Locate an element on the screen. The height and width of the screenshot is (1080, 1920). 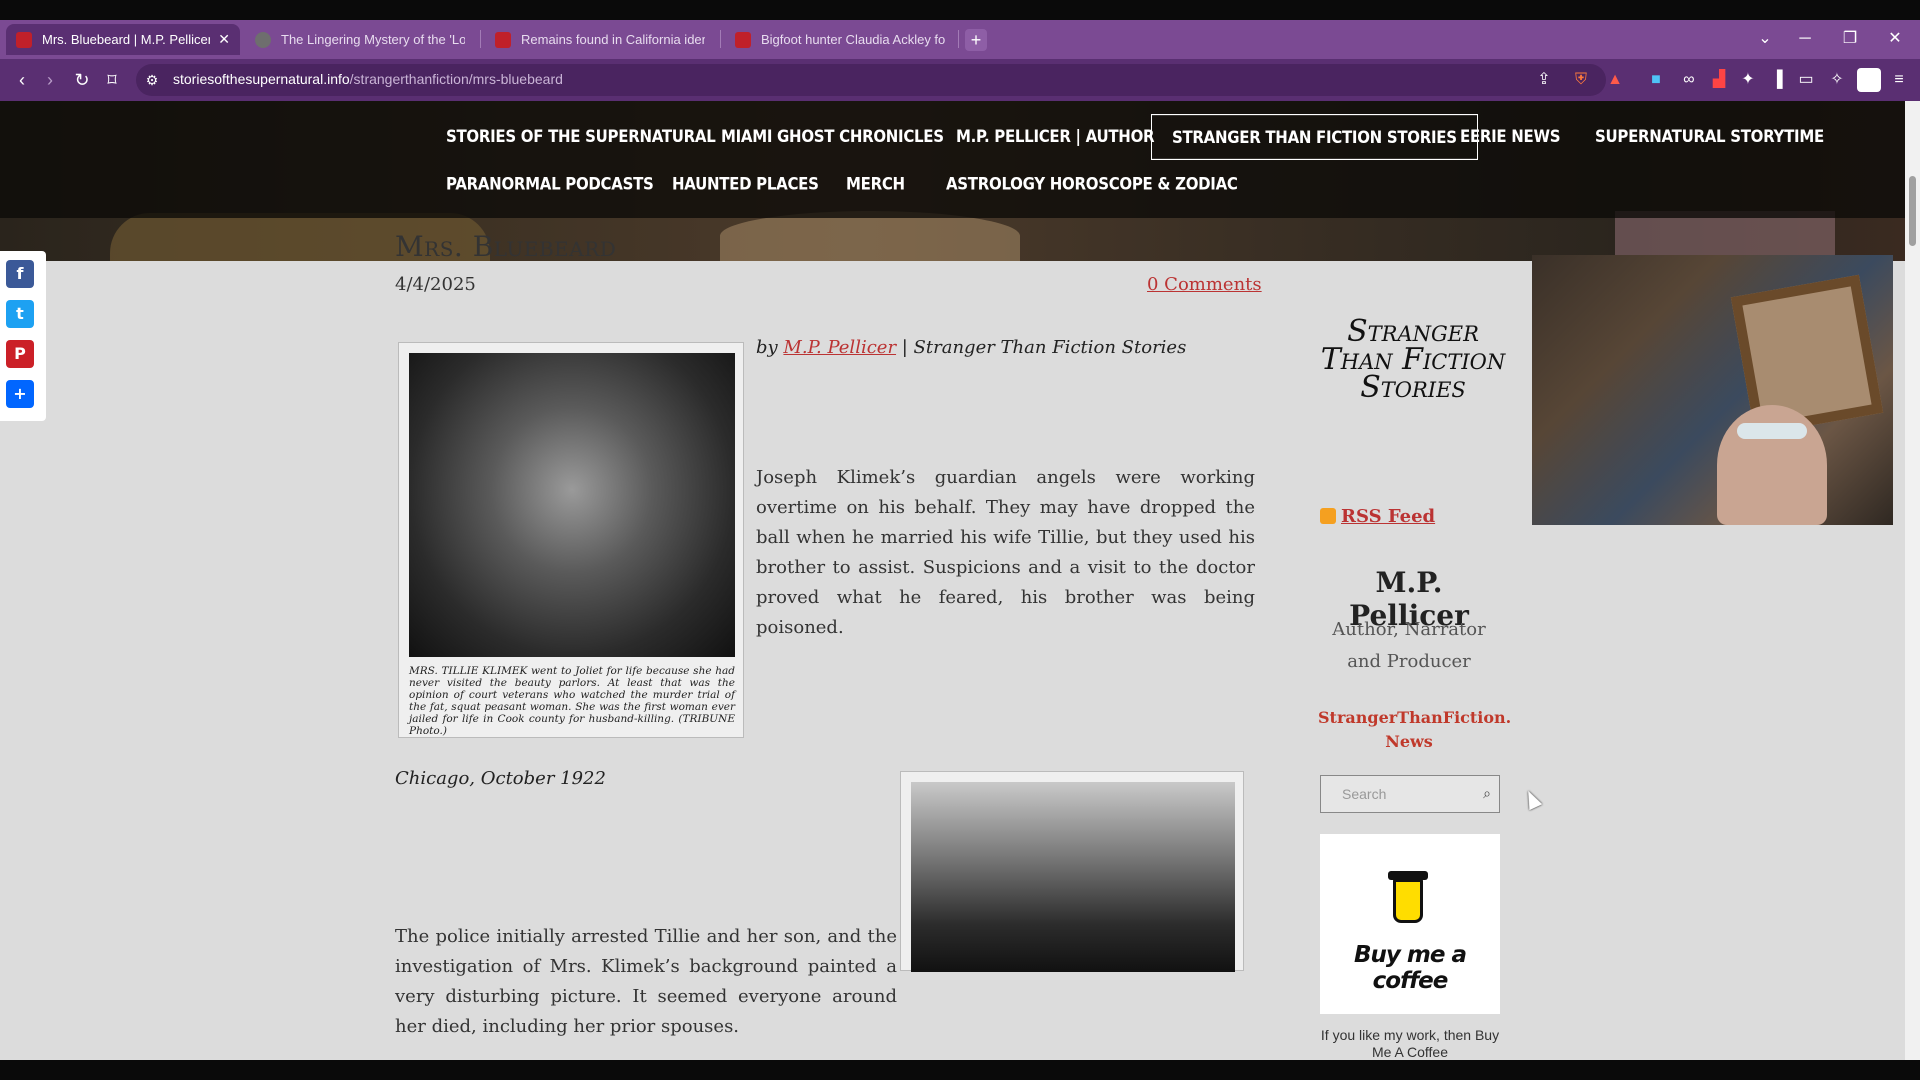
reload-icon: ↻ is located at coordinates (82, 80).